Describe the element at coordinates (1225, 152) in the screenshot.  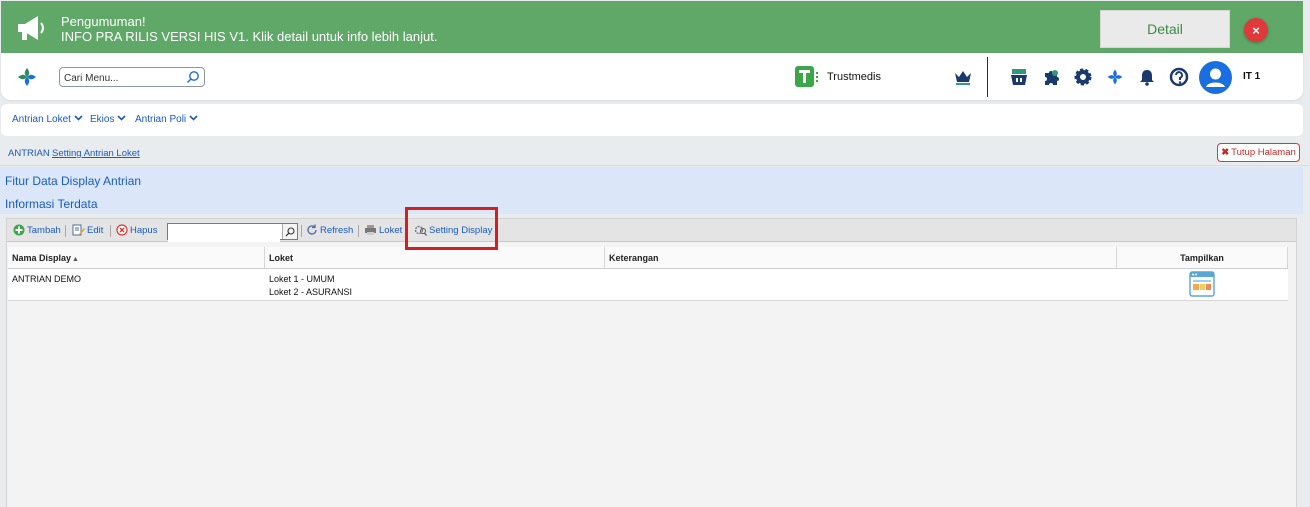
I see `close-icon: ✖` at that location.